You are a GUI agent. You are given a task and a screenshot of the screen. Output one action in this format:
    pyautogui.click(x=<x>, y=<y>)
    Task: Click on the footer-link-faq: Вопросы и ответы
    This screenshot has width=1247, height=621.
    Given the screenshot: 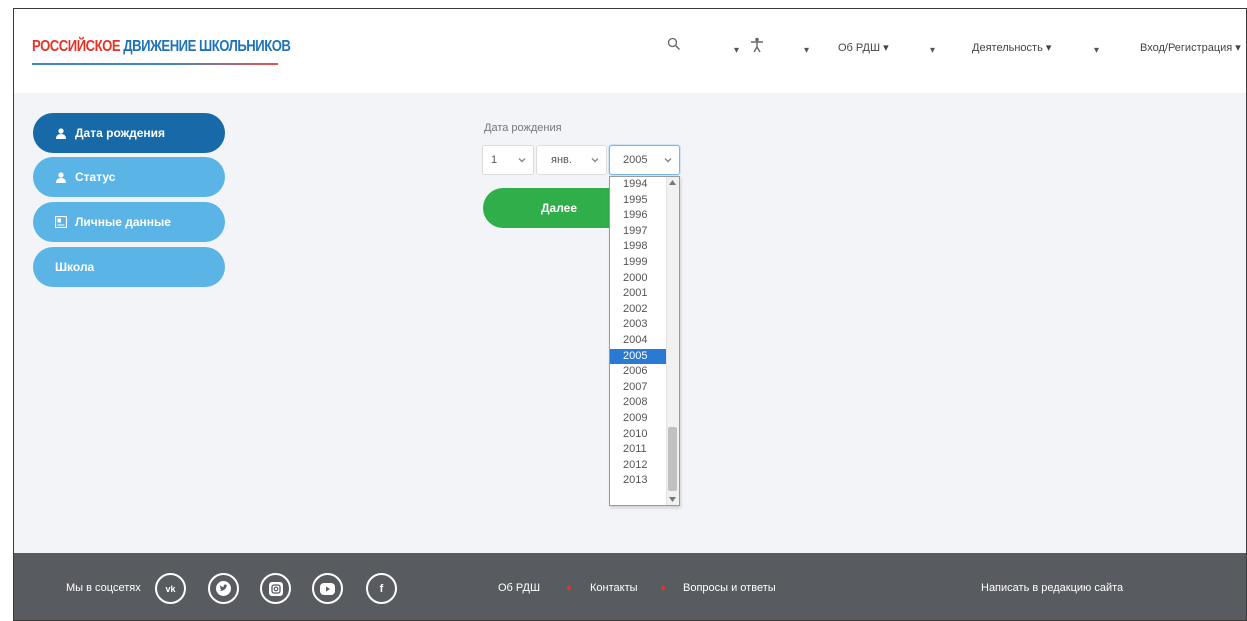 What is the action you would take?
    pyautogui.click(x=729, y=588)
    